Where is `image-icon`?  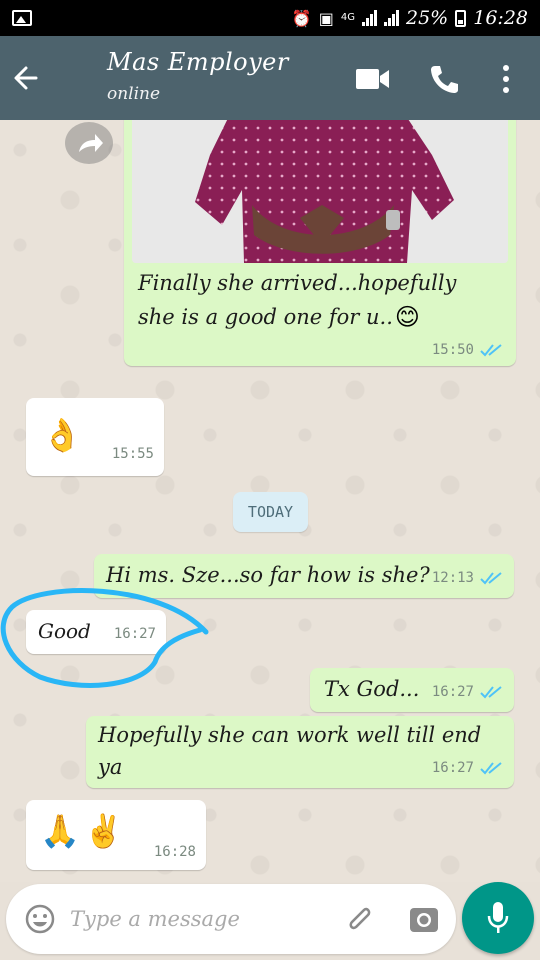
image-icon is located at coordinates (22, 18).